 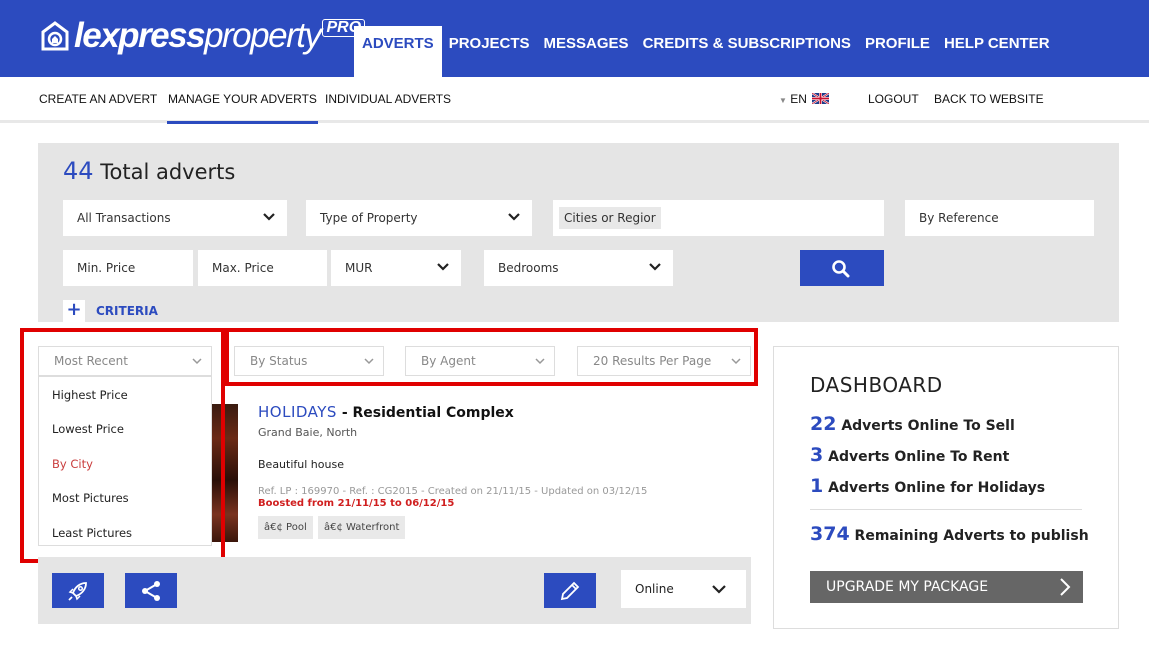 What do you see at coordinates (897, 51) in the screenshot?
I see `nav-profile: PROFILE` at bounding box center [897, 51].